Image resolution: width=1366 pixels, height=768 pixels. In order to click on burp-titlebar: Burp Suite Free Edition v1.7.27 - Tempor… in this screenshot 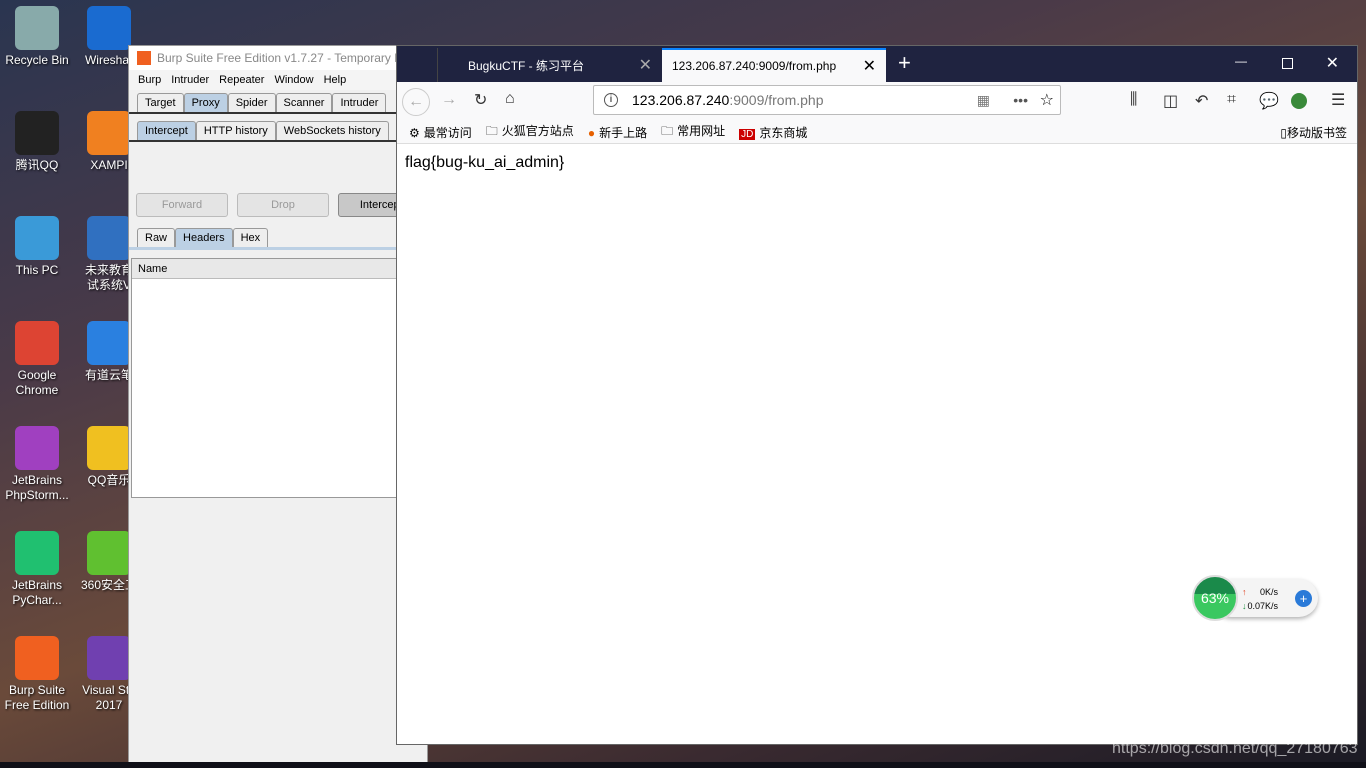, I will do `click(278, 58)`.